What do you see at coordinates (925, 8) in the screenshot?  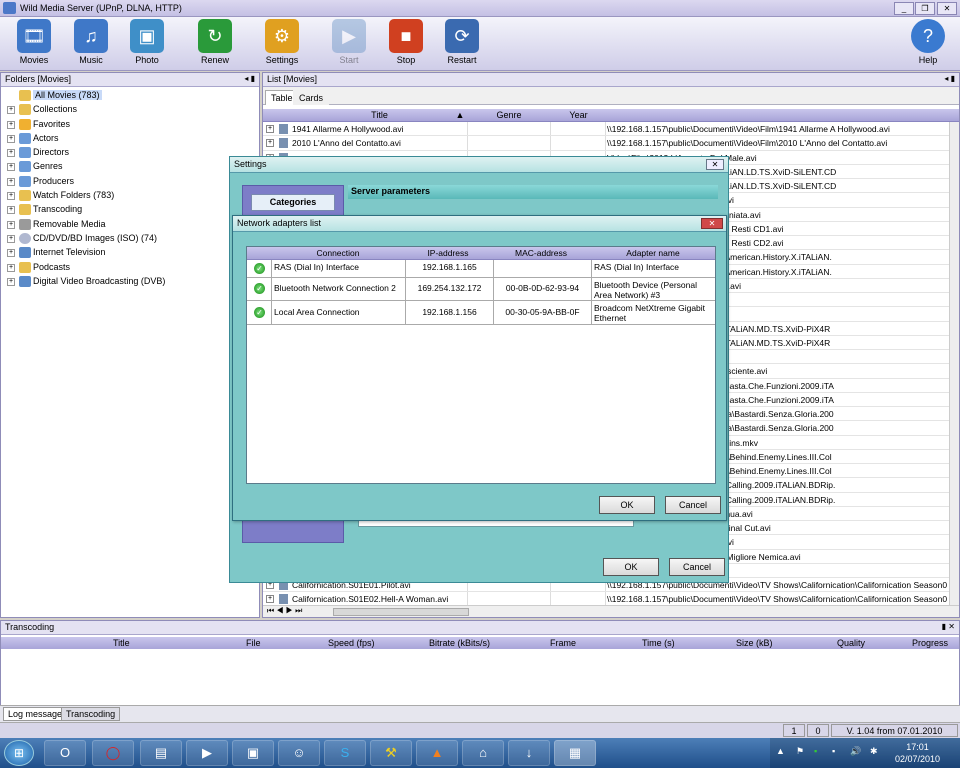 I see `maximize-button: ❐` at bounding box center [925, 8].